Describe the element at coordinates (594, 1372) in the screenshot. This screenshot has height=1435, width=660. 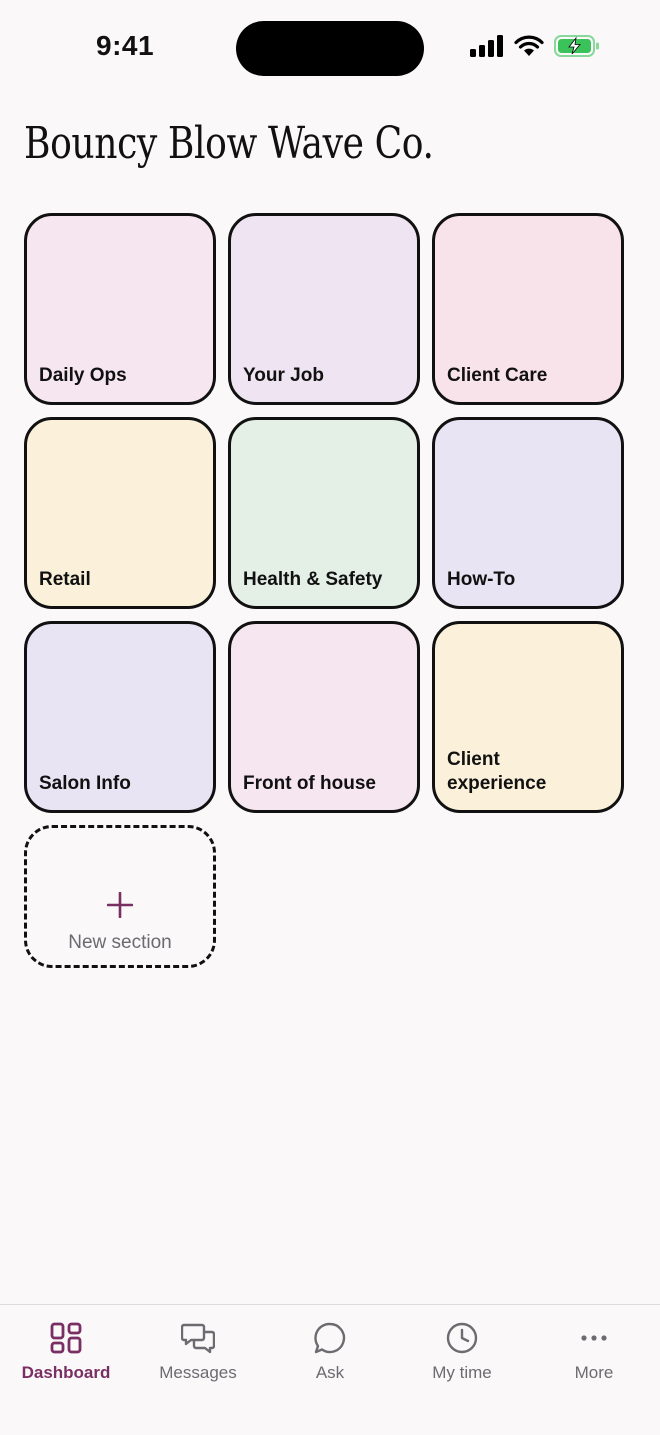
I see `tab-label: More` at that location.